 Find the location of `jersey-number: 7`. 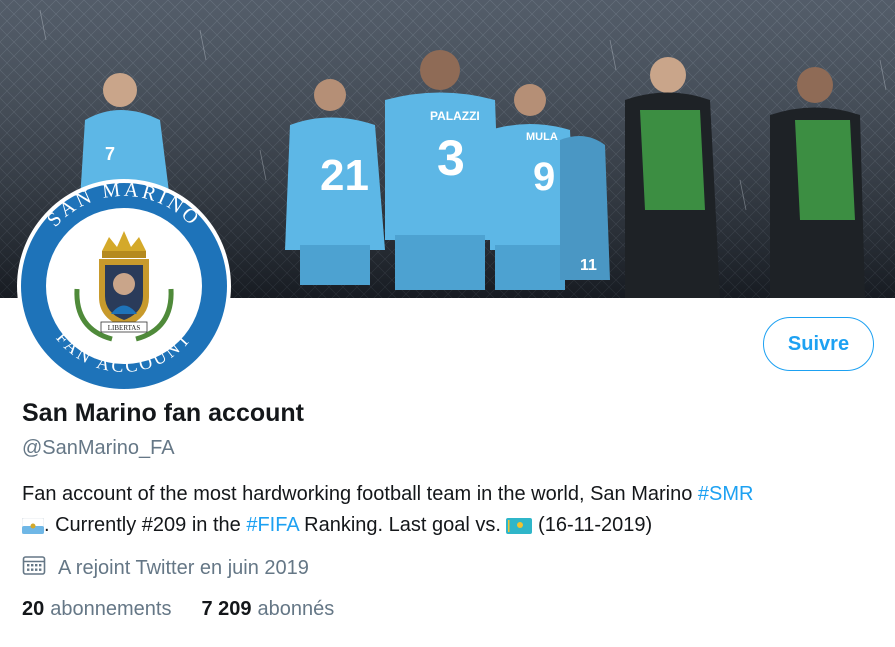

jersey-number: 7 is located at coordinates (110, 154).